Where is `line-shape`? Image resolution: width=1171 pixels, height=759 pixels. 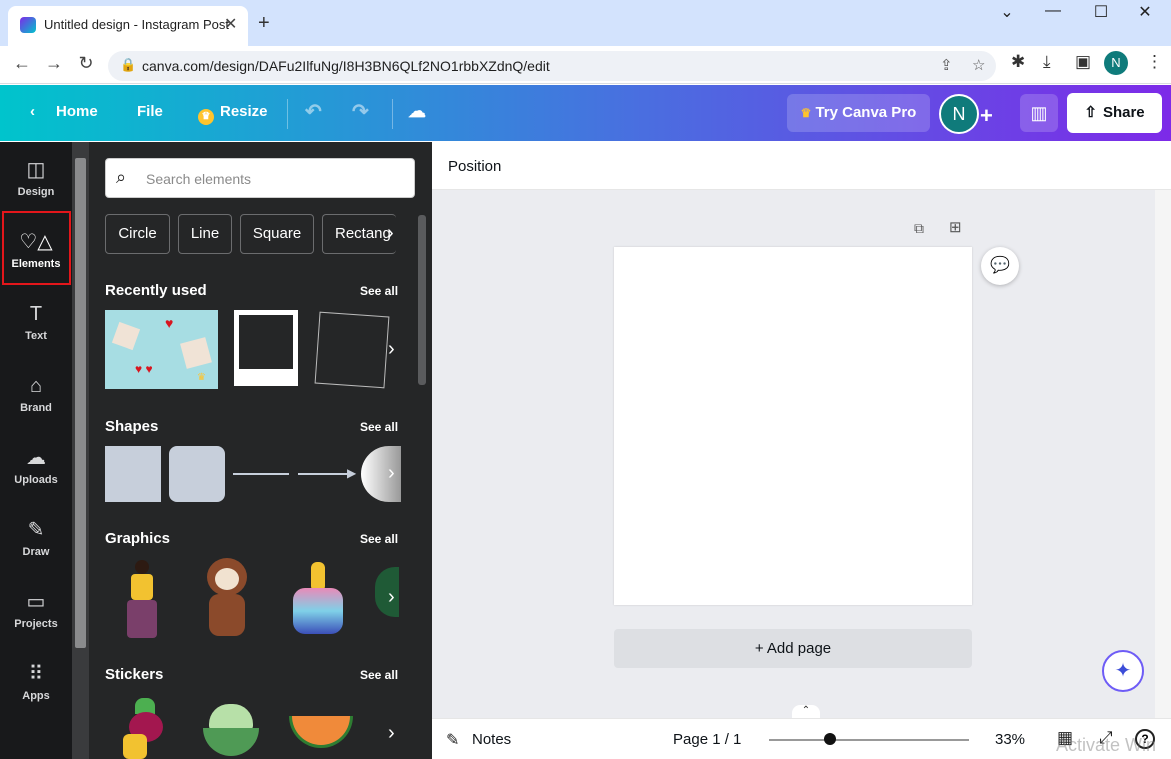 line-shape is located at coordinates (261, 474).